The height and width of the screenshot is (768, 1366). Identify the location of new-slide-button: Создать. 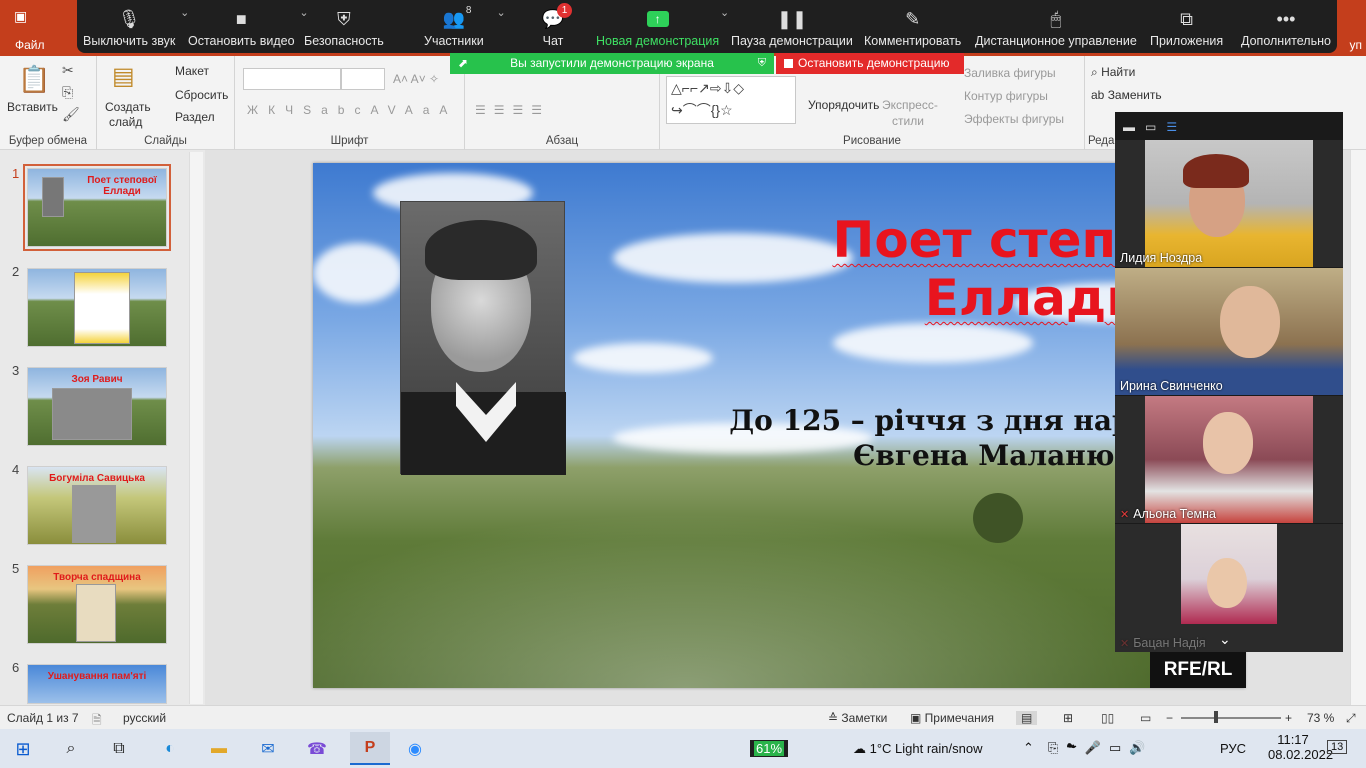
(128, 107).